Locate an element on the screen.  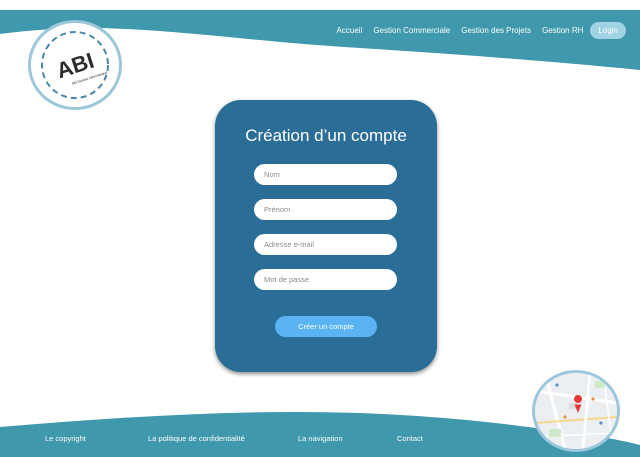
create-account-button: Créer un compte is located at coordinates (326, 326).